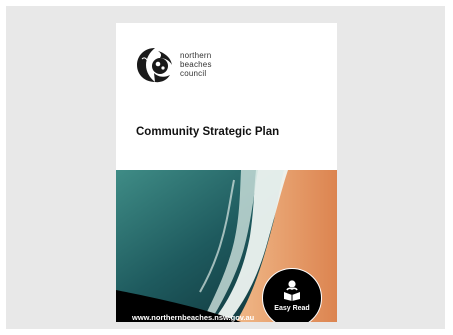 The height and width of the screenshot is (335, 453). I want to click on website-url: www.northernbeaches.nsw.gov.au, so click(193, 317).